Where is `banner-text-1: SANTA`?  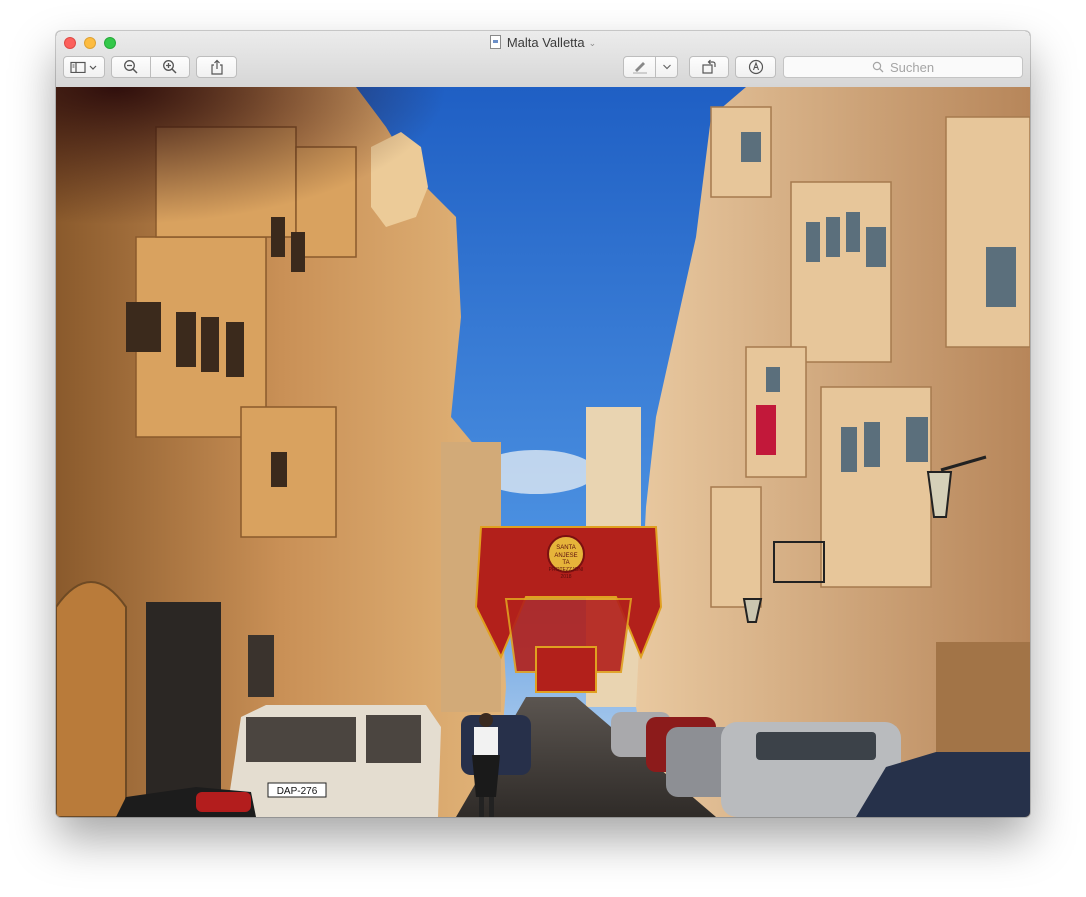
banner-text-1: SANTA is located at coordinates (566, 548).